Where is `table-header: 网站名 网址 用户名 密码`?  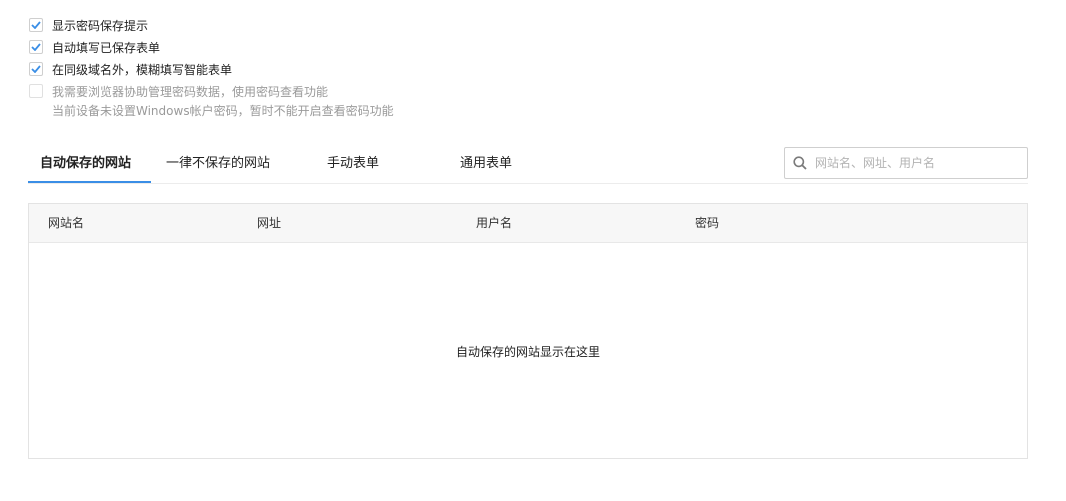 table-header: 网站名 网址 用户名 密码 is located at coordinates (528, 223).